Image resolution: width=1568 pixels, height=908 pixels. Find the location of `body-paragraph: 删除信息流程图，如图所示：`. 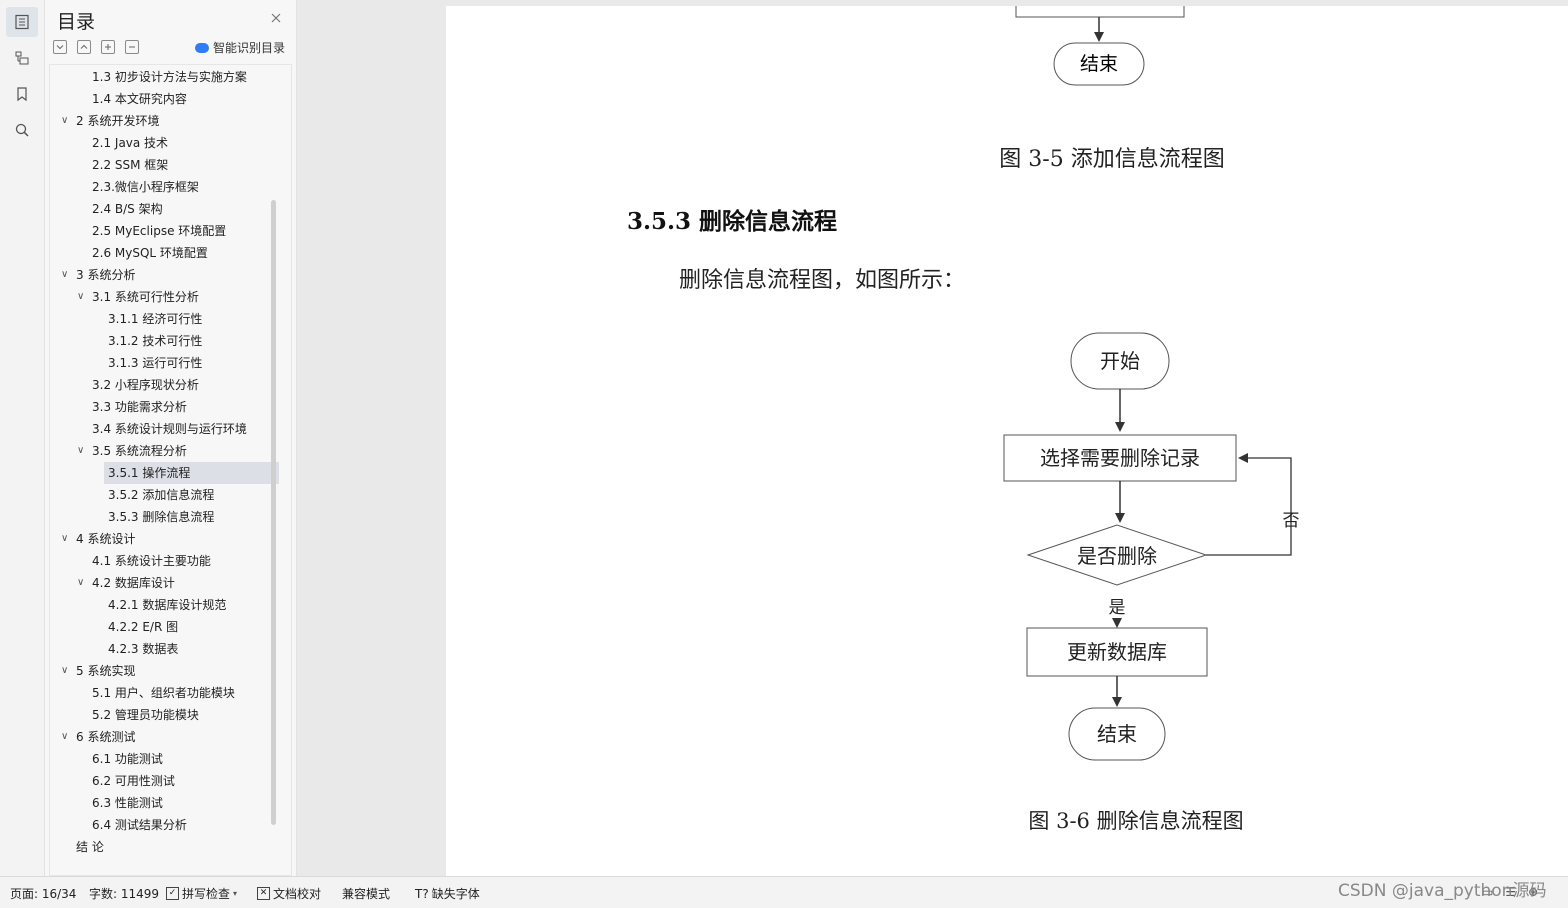

body-paragraph: 删除信息流程图，如图所示： is located at coordinates (822, 280).